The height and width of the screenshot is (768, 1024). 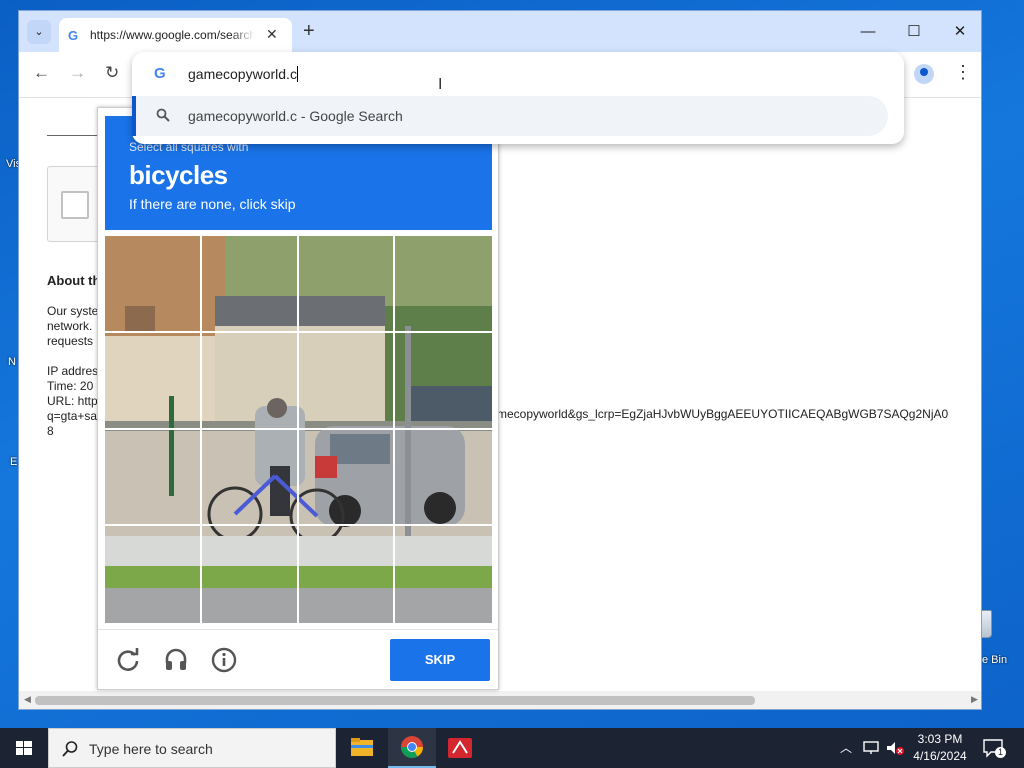 What do you see at coordinates (914, 32) in the screenshot?
I see `maximize-button: ☐` at bounding box center [914, 32].